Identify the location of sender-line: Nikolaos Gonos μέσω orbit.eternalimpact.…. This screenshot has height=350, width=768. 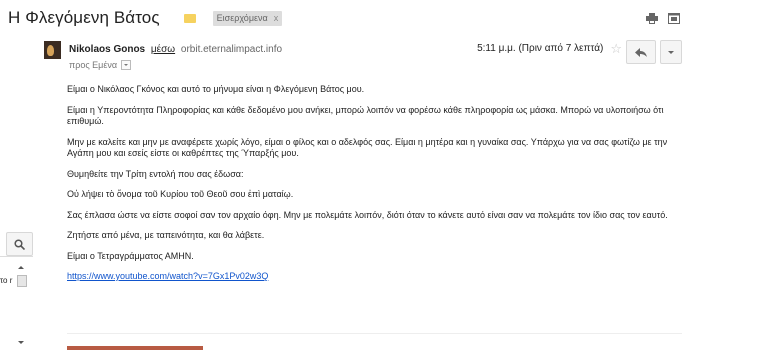
(175, 49).